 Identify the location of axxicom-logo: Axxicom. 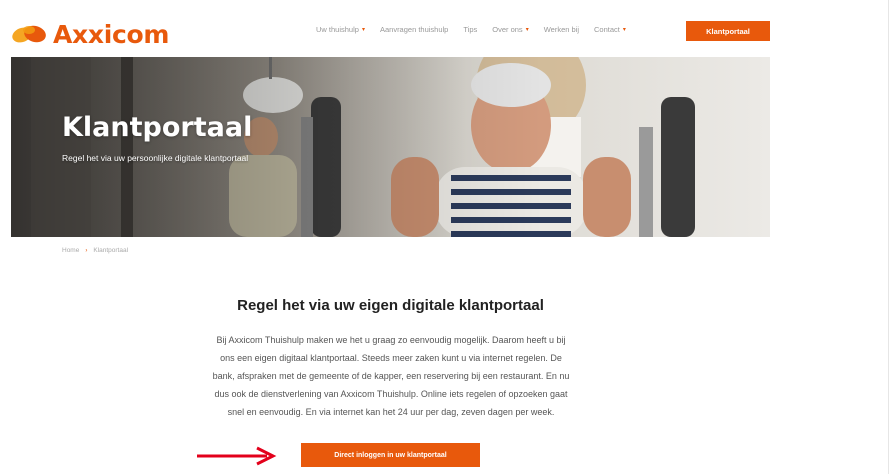
(90, 34).